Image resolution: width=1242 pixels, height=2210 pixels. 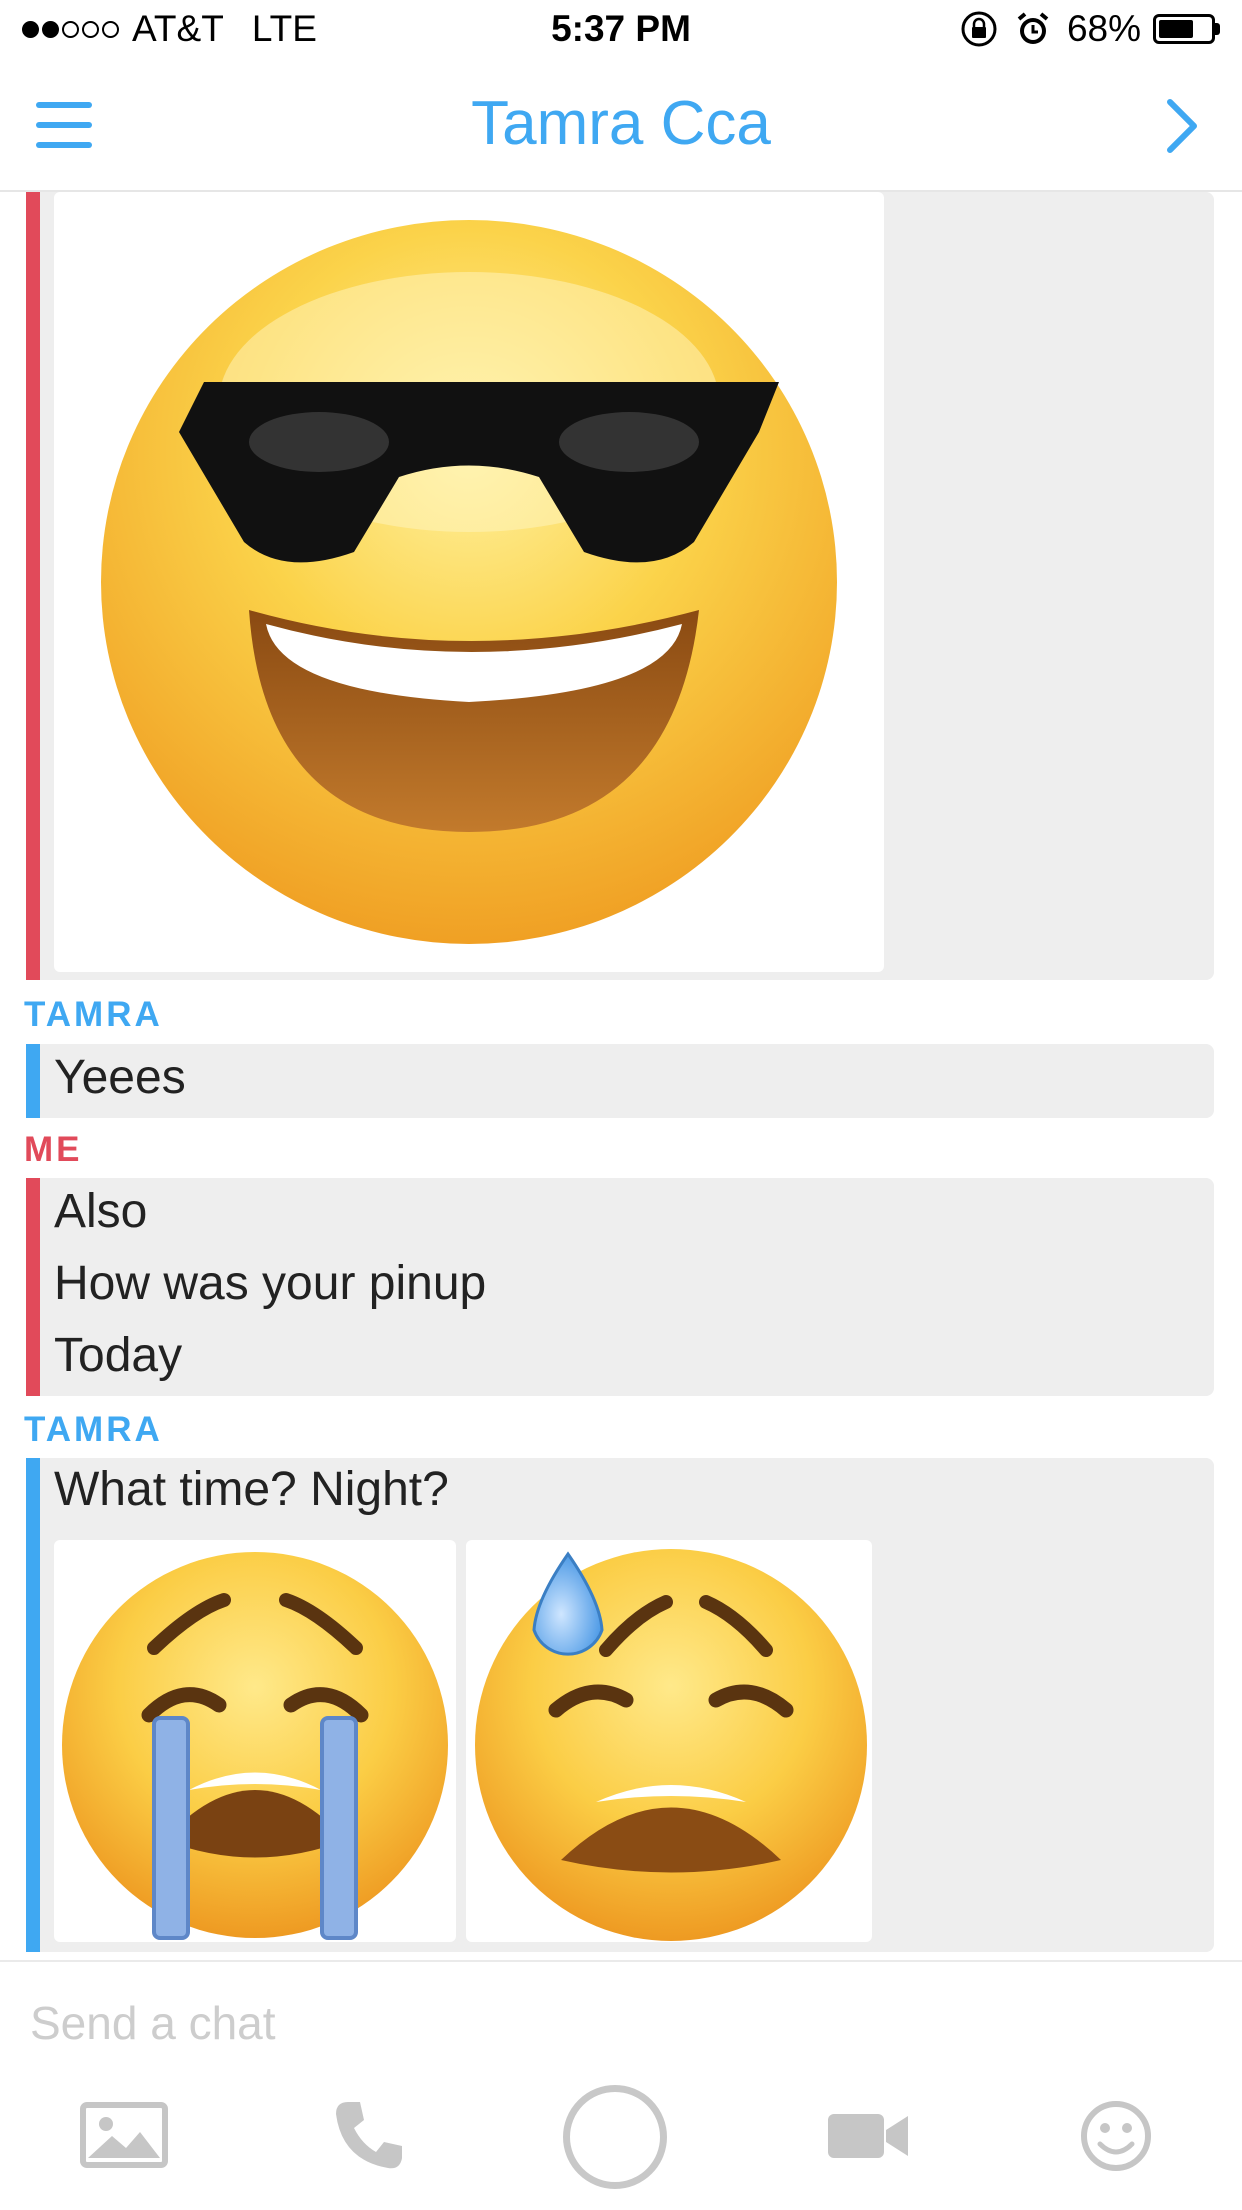 I want to click on orientation-lock-icon, so click(x=979, y=29).